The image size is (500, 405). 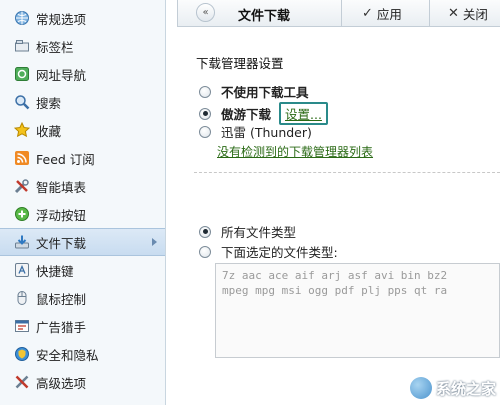 I want to click on sidebar-item-label: 网址导航, so click(x=61, y=75).